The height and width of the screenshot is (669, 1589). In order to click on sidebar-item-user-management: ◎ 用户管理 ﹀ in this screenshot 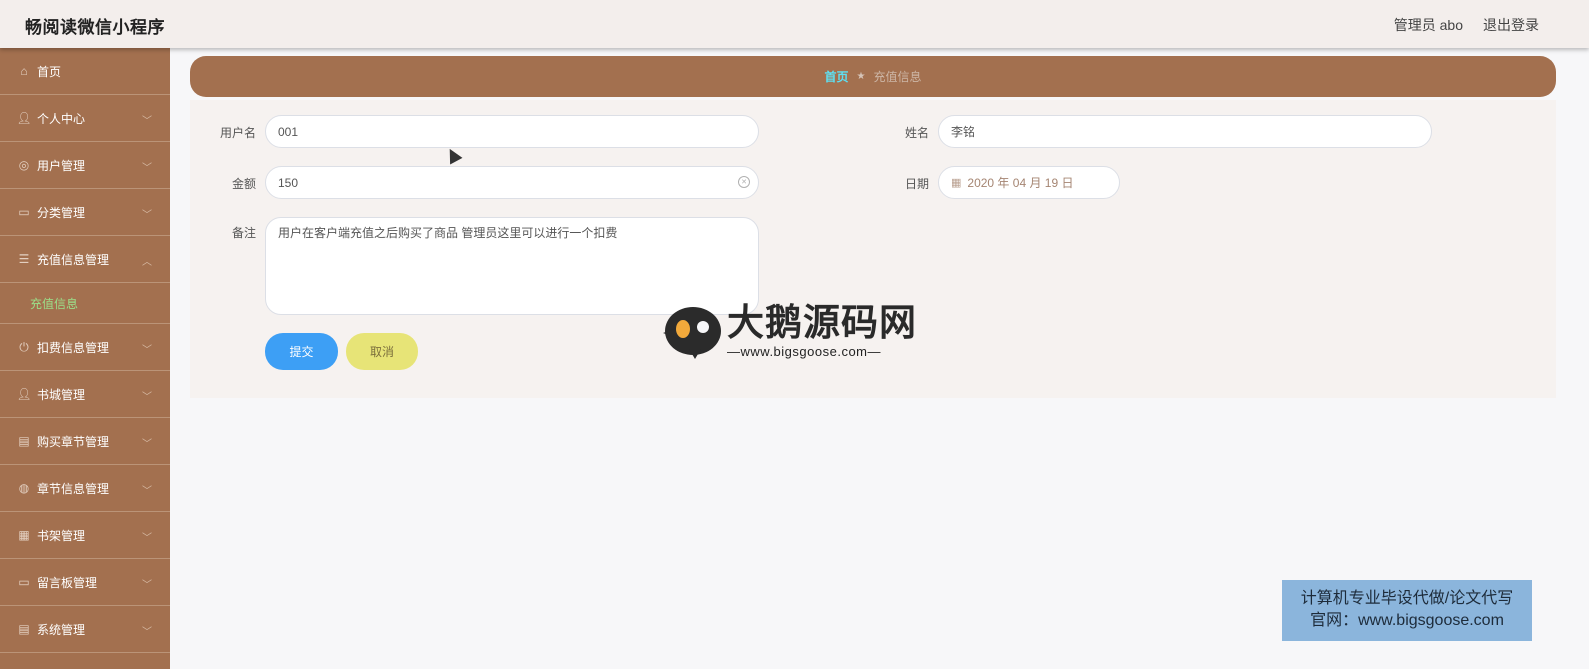, I will do `click(85, 165)`.